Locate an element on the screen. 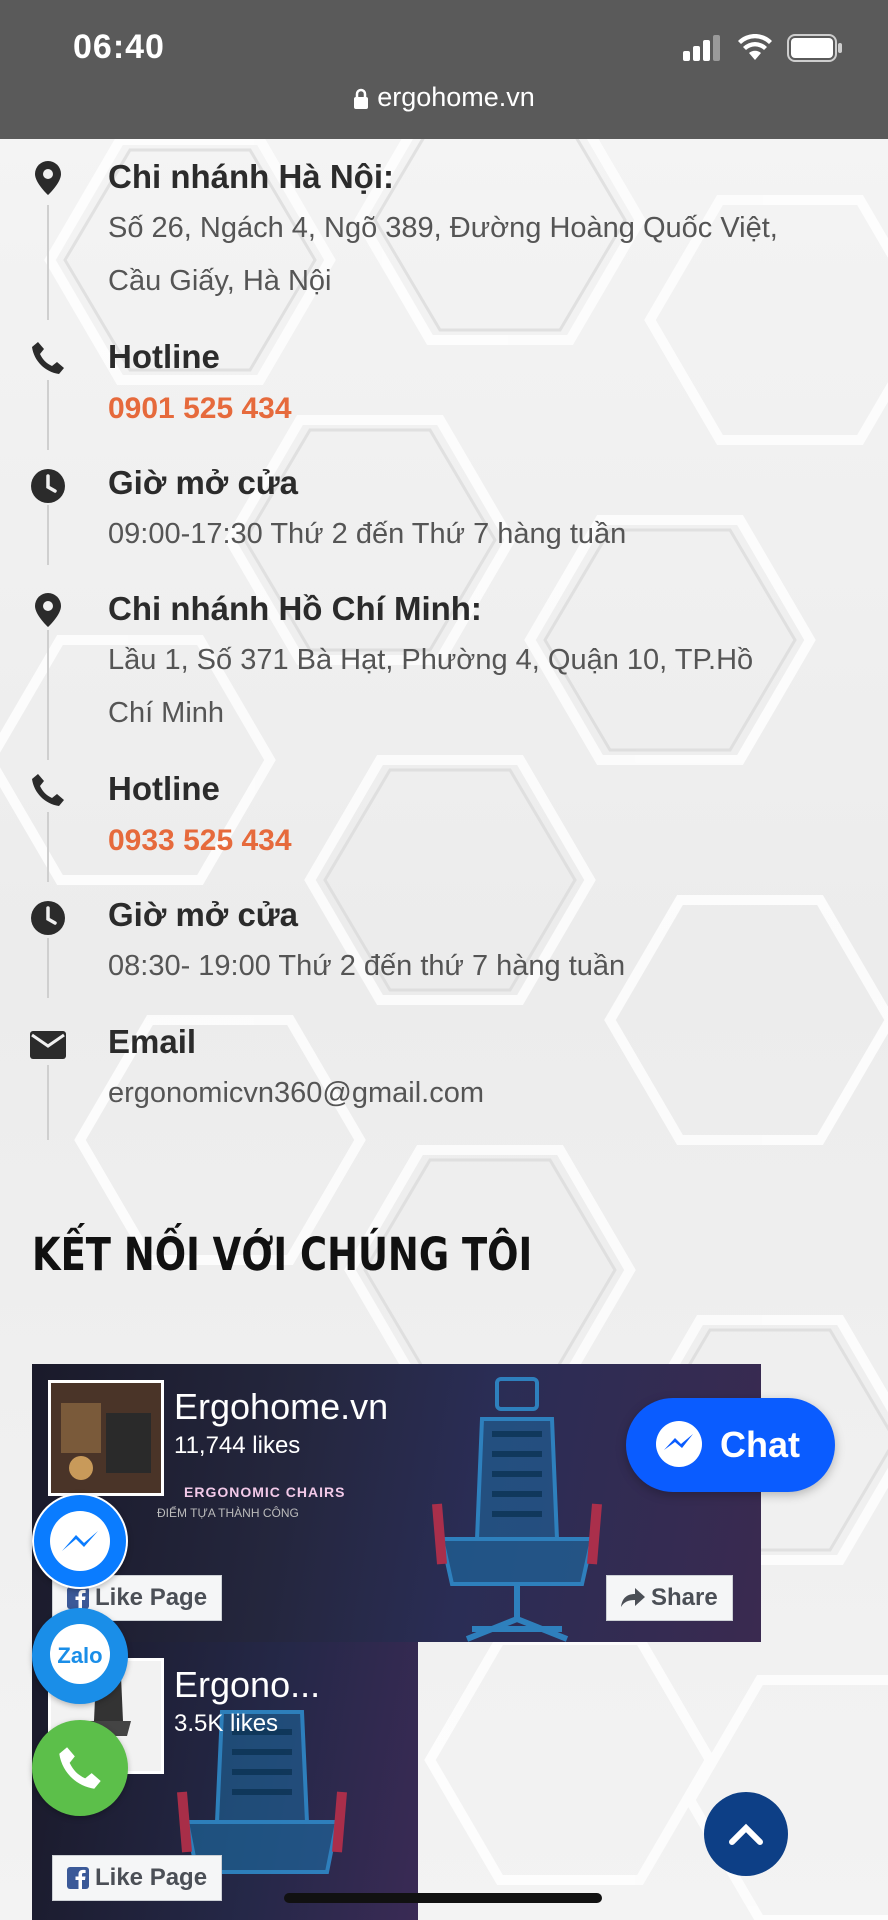 This screenshot has height=1920, width=888. contact-title: Chi nhánh Hồ Chí Minh: is located at coordinates (295, 608).